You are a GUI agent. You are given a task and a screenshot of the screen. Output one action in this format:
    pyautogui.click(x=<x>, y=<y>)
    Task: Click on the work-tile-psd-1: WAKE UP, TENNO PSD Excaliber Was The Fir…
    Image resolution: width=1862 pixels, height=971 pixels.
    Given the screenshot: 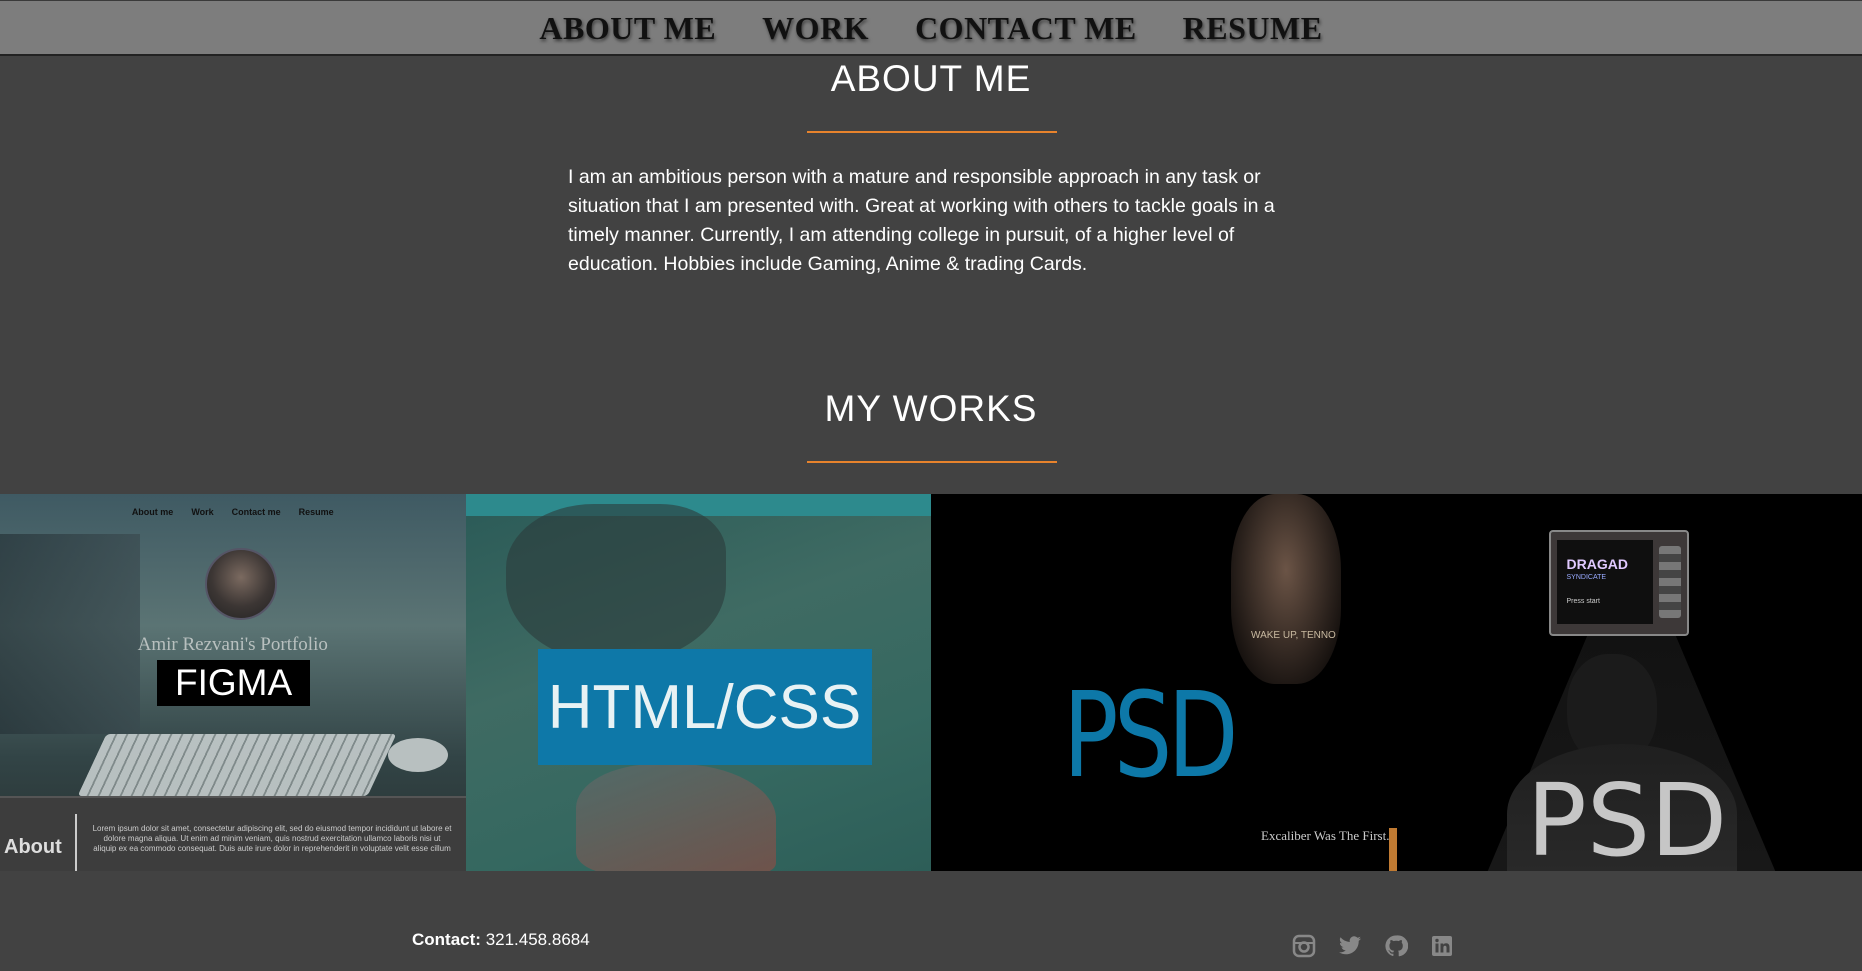 What is the action you would take?
    pyautogui.click(x=1164, y=682)
    